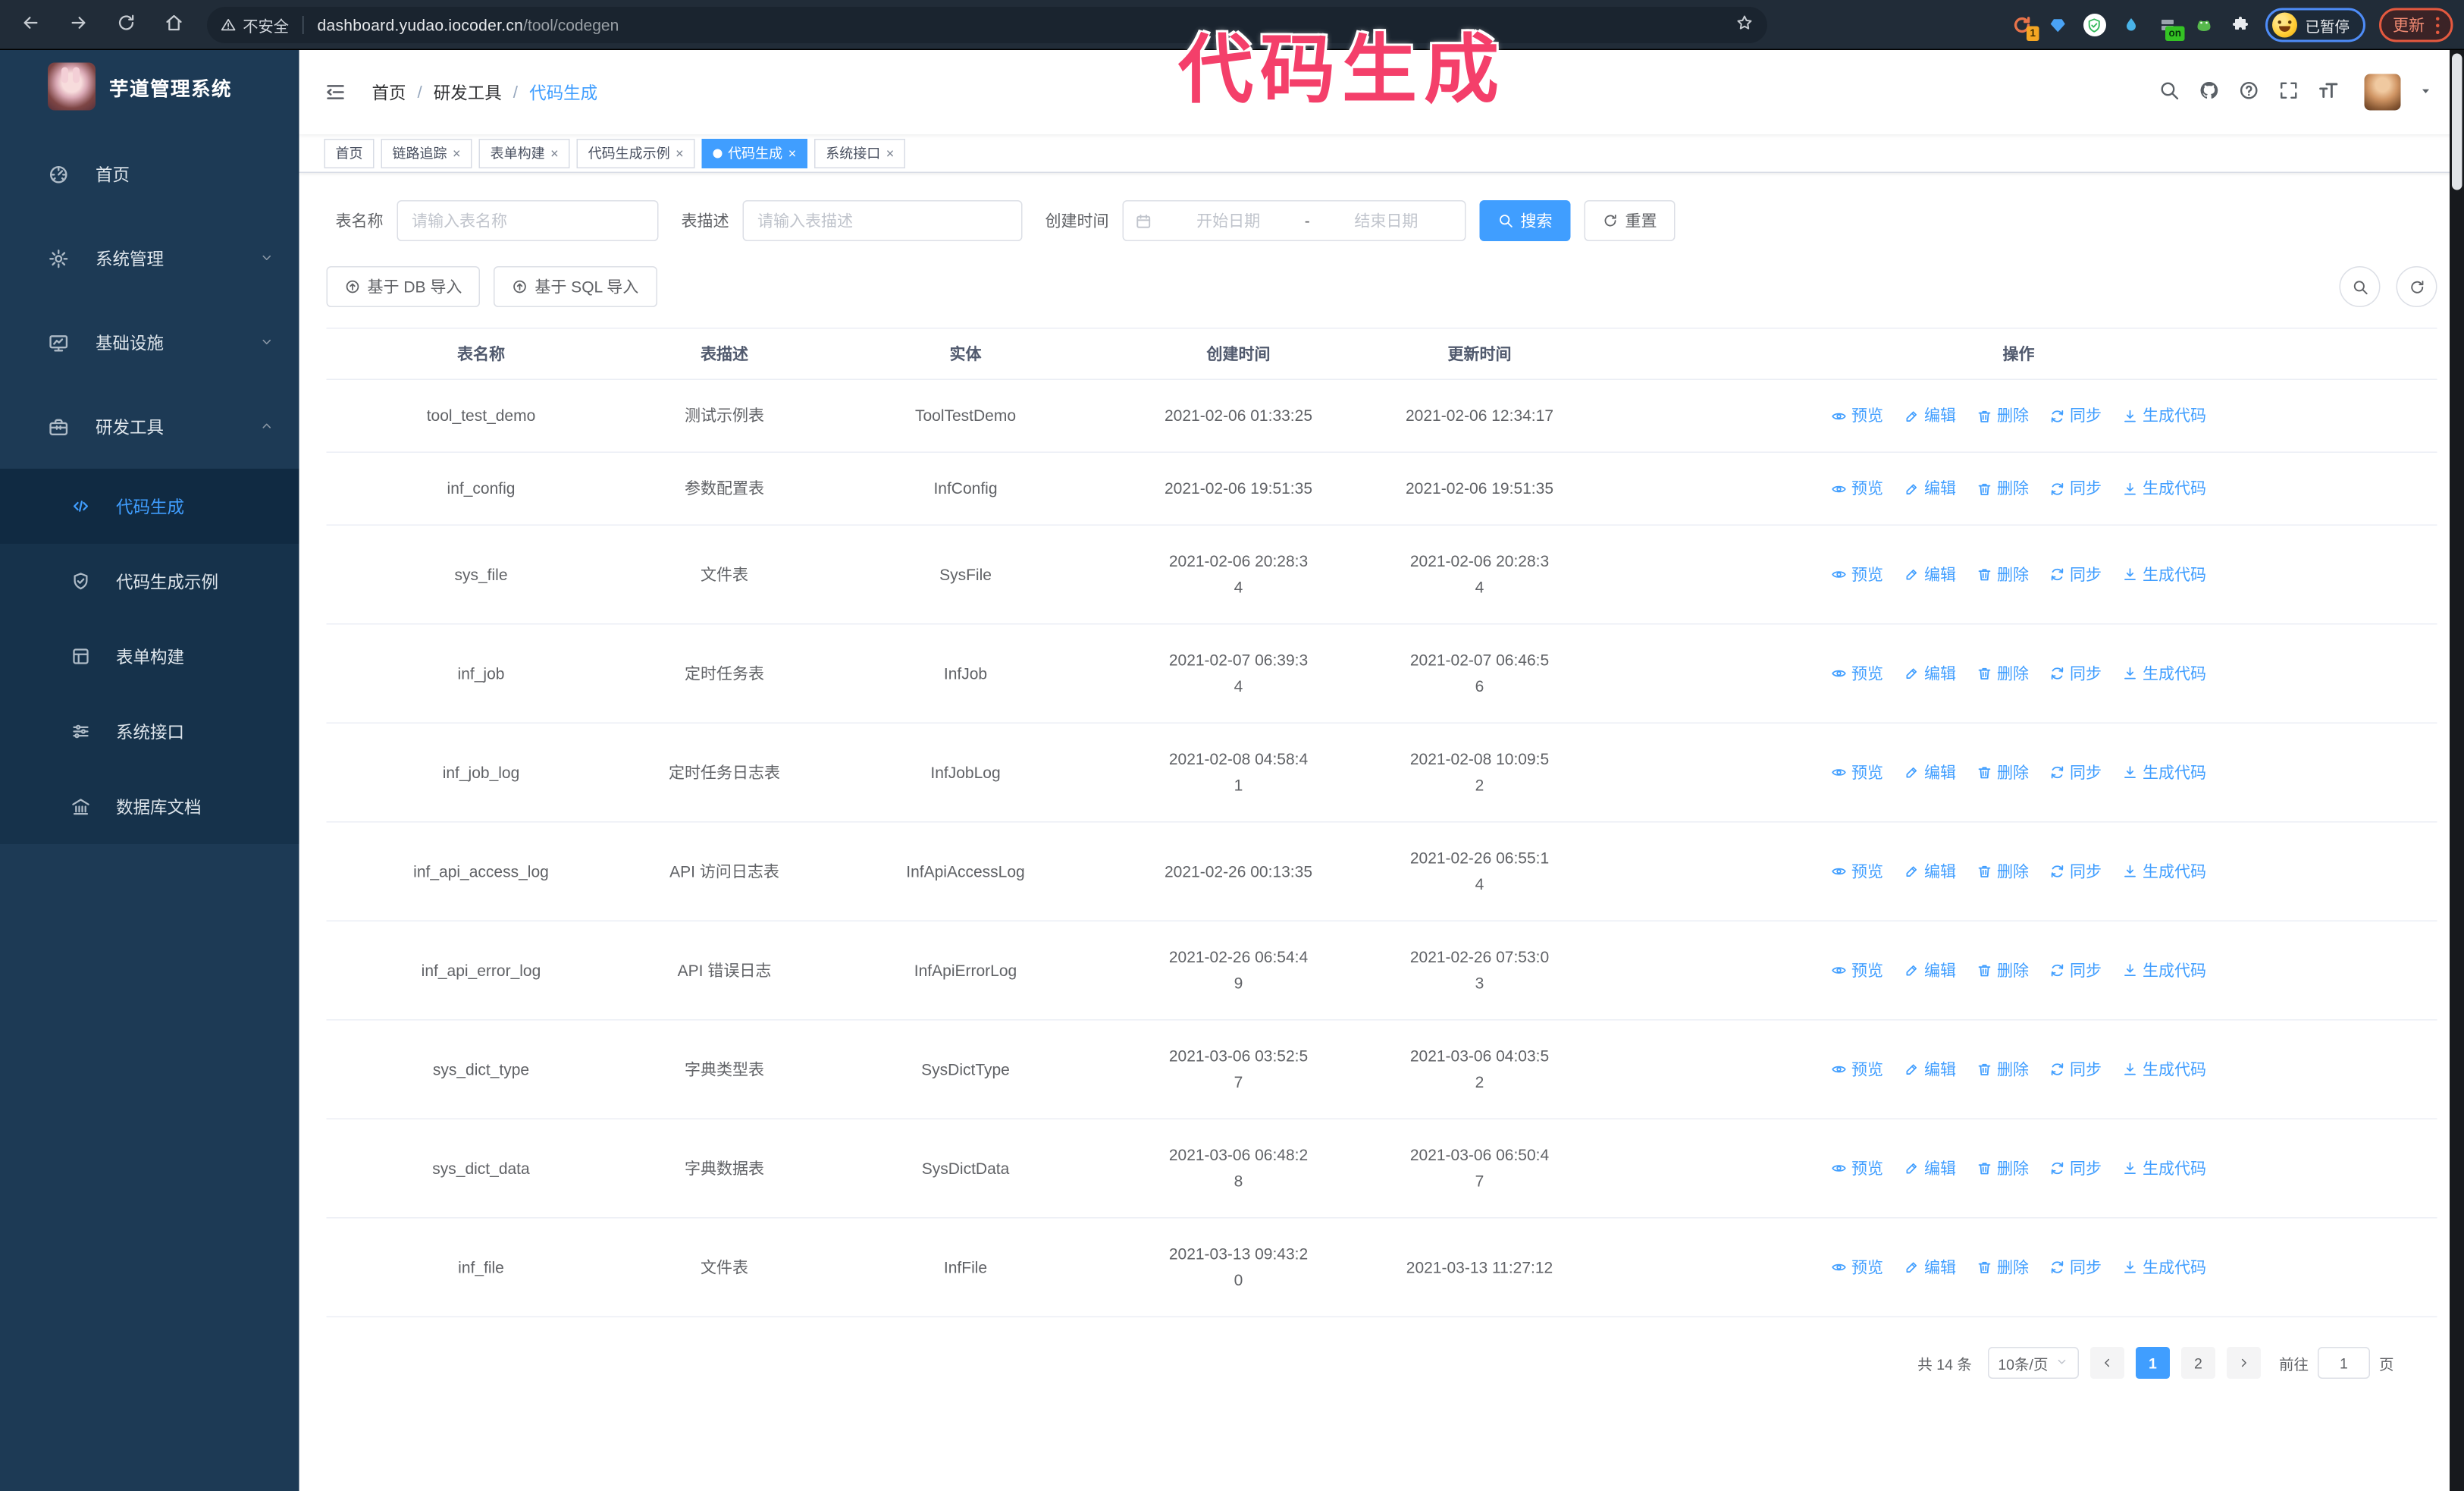  I want to click on browser-back-icon, so click(30, 25).